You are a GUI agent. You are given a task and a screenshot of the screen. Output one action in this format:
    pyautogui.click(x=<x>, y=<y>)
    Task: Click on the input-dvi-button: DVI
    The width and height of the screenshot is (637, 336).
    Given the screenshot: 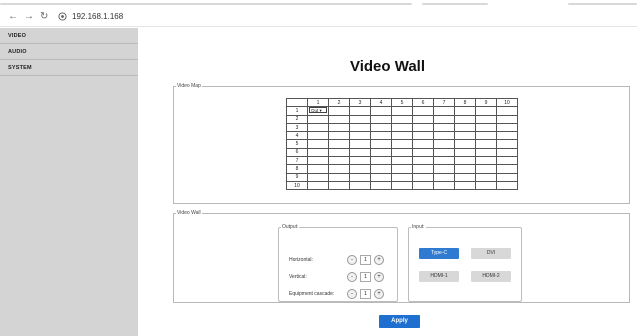 What is the action you would take?
    pyautogui.click(x=491, y=253)
    